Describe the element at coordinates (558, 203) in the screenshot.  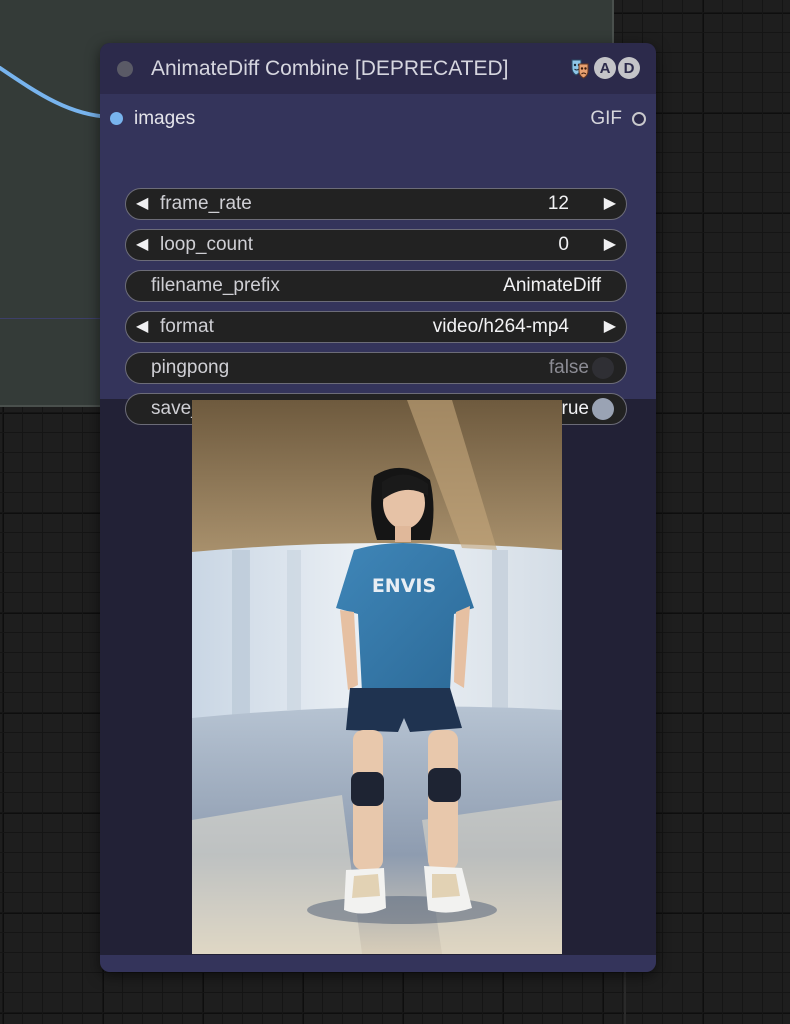
I see `frame-rate-value: 12` at that location.